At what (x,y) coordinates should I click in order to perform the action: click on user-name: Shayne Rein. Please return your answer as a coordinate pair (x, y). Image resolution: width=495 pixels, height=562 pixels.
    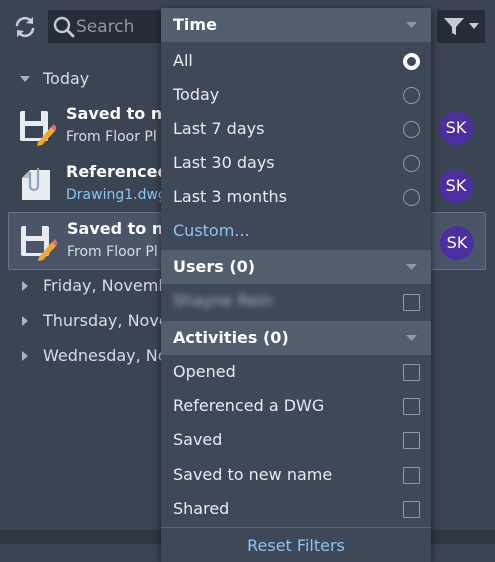
    Looking at the image, I should click on (223, 300).